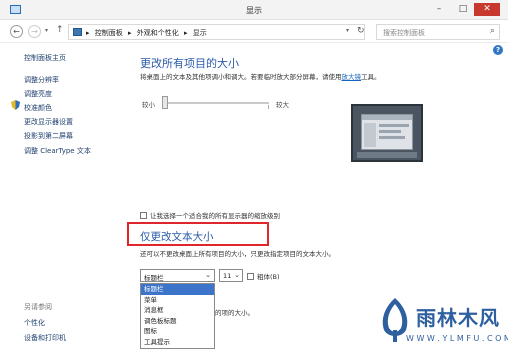  What do you see at coordinates (143, 215) in the screenshot?
I see `custom-scaling-checkbox` at bounding box center [143, 215].